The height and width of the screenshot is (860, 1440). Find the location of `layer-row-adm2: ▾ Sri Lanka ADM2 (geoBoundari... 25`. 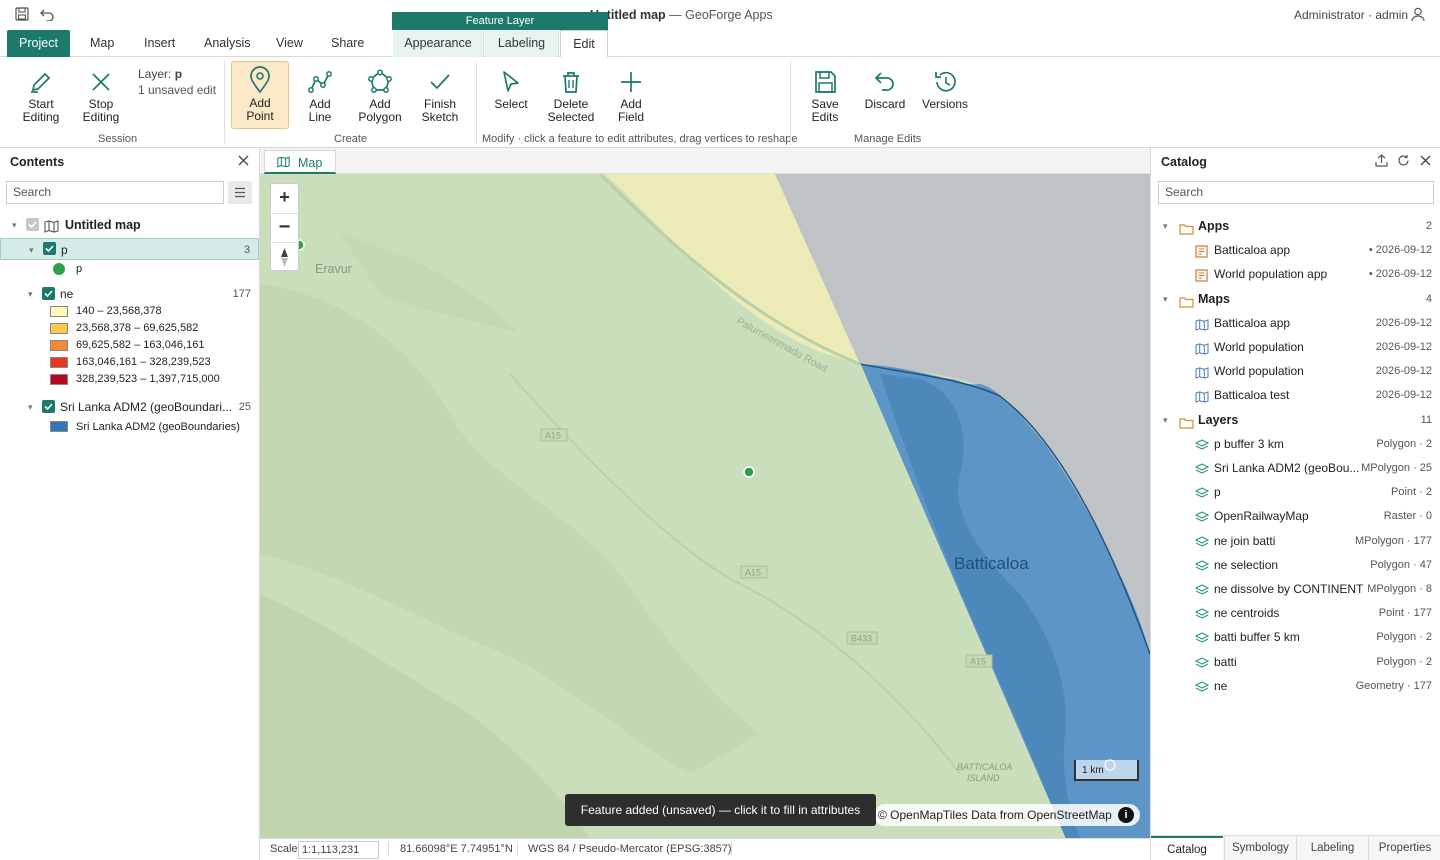

layer-row-adm2: ▾ Sri Lanka ADM2 (geoBoundari... 25 is located at coordinates (129, 407).